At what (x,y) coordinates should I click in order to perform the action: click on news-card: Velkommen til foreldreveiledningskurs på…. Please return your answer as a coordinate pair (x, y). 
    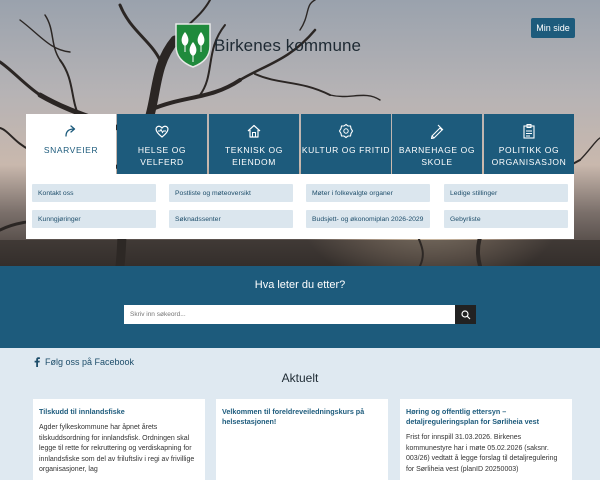
    Looking at the image, I should click on (302, 439).